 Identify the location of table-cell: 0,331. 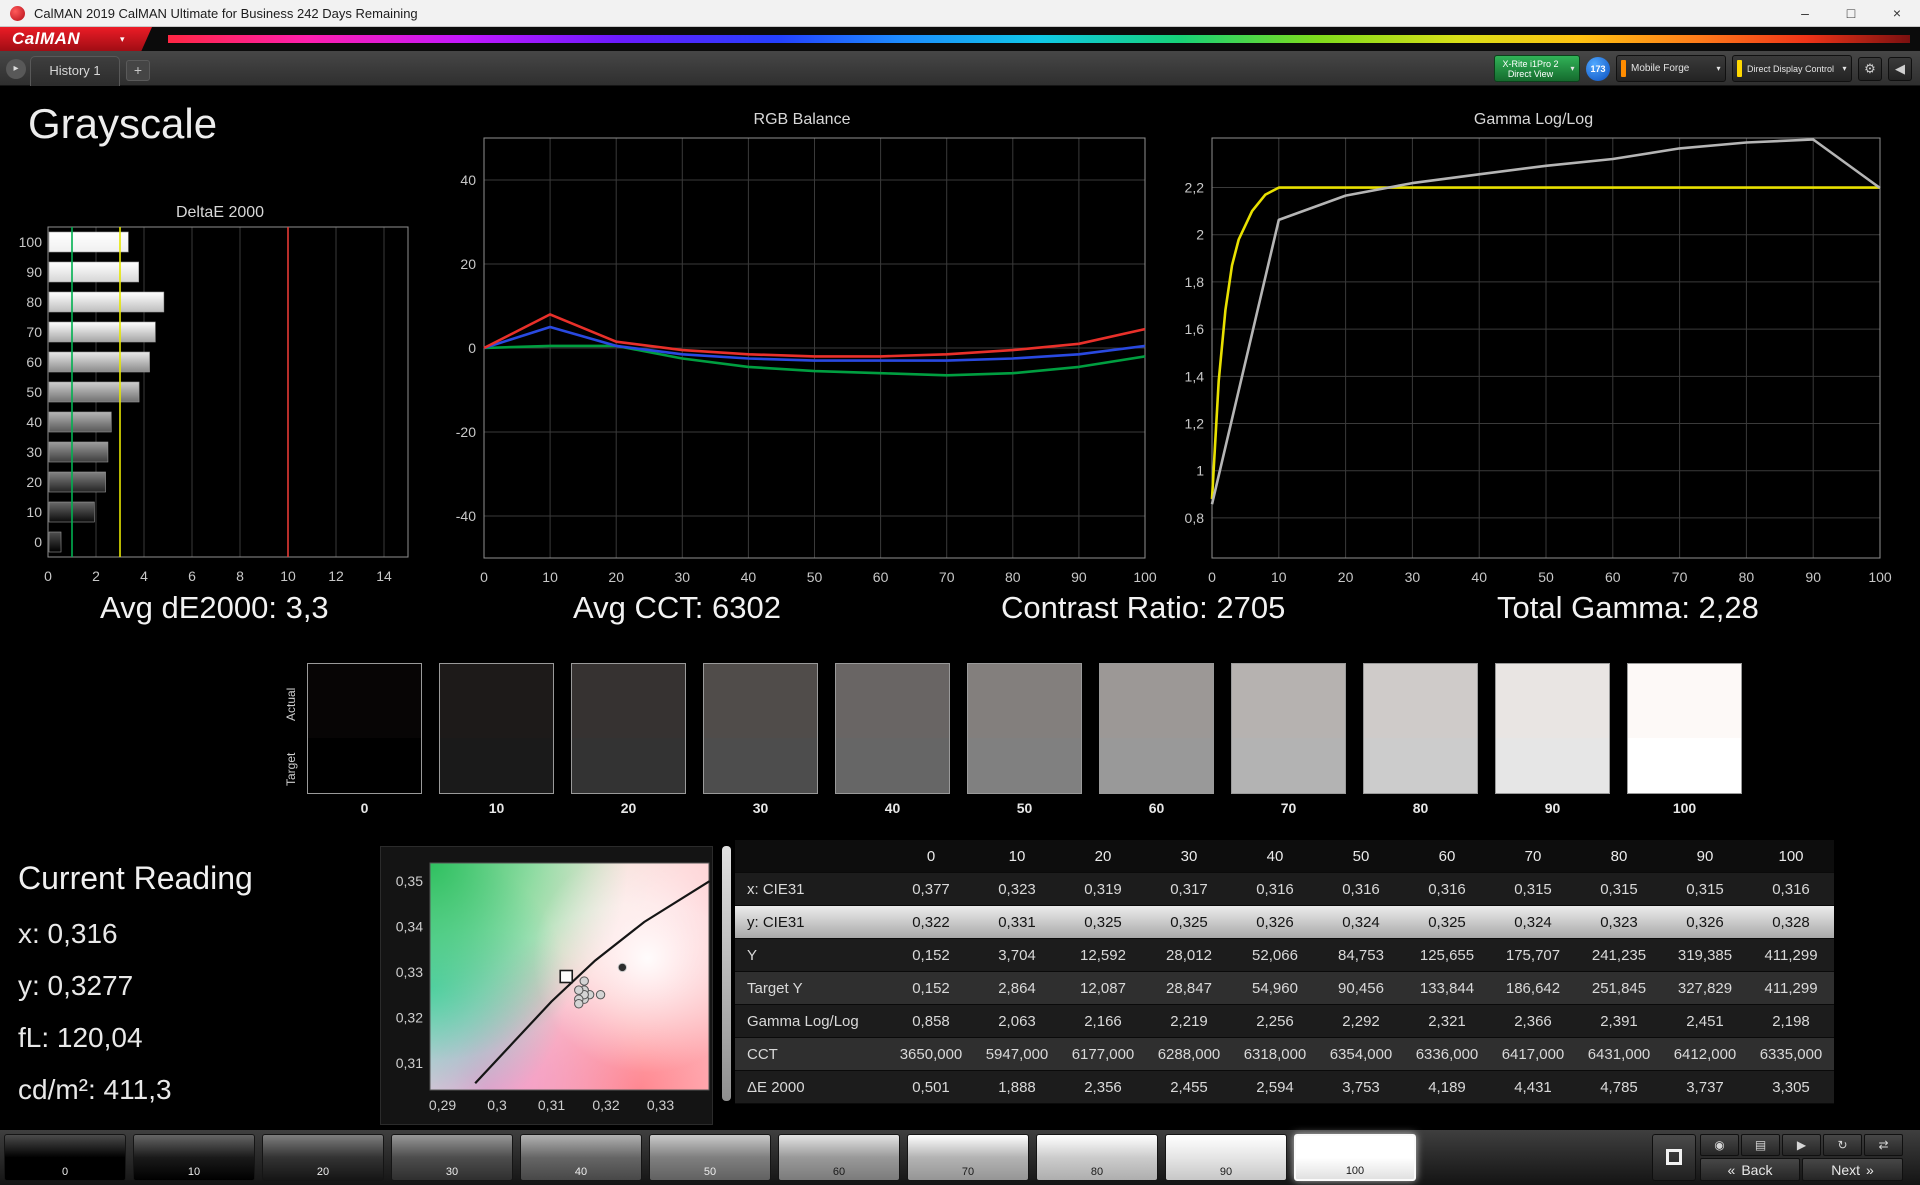
(1017, 922).